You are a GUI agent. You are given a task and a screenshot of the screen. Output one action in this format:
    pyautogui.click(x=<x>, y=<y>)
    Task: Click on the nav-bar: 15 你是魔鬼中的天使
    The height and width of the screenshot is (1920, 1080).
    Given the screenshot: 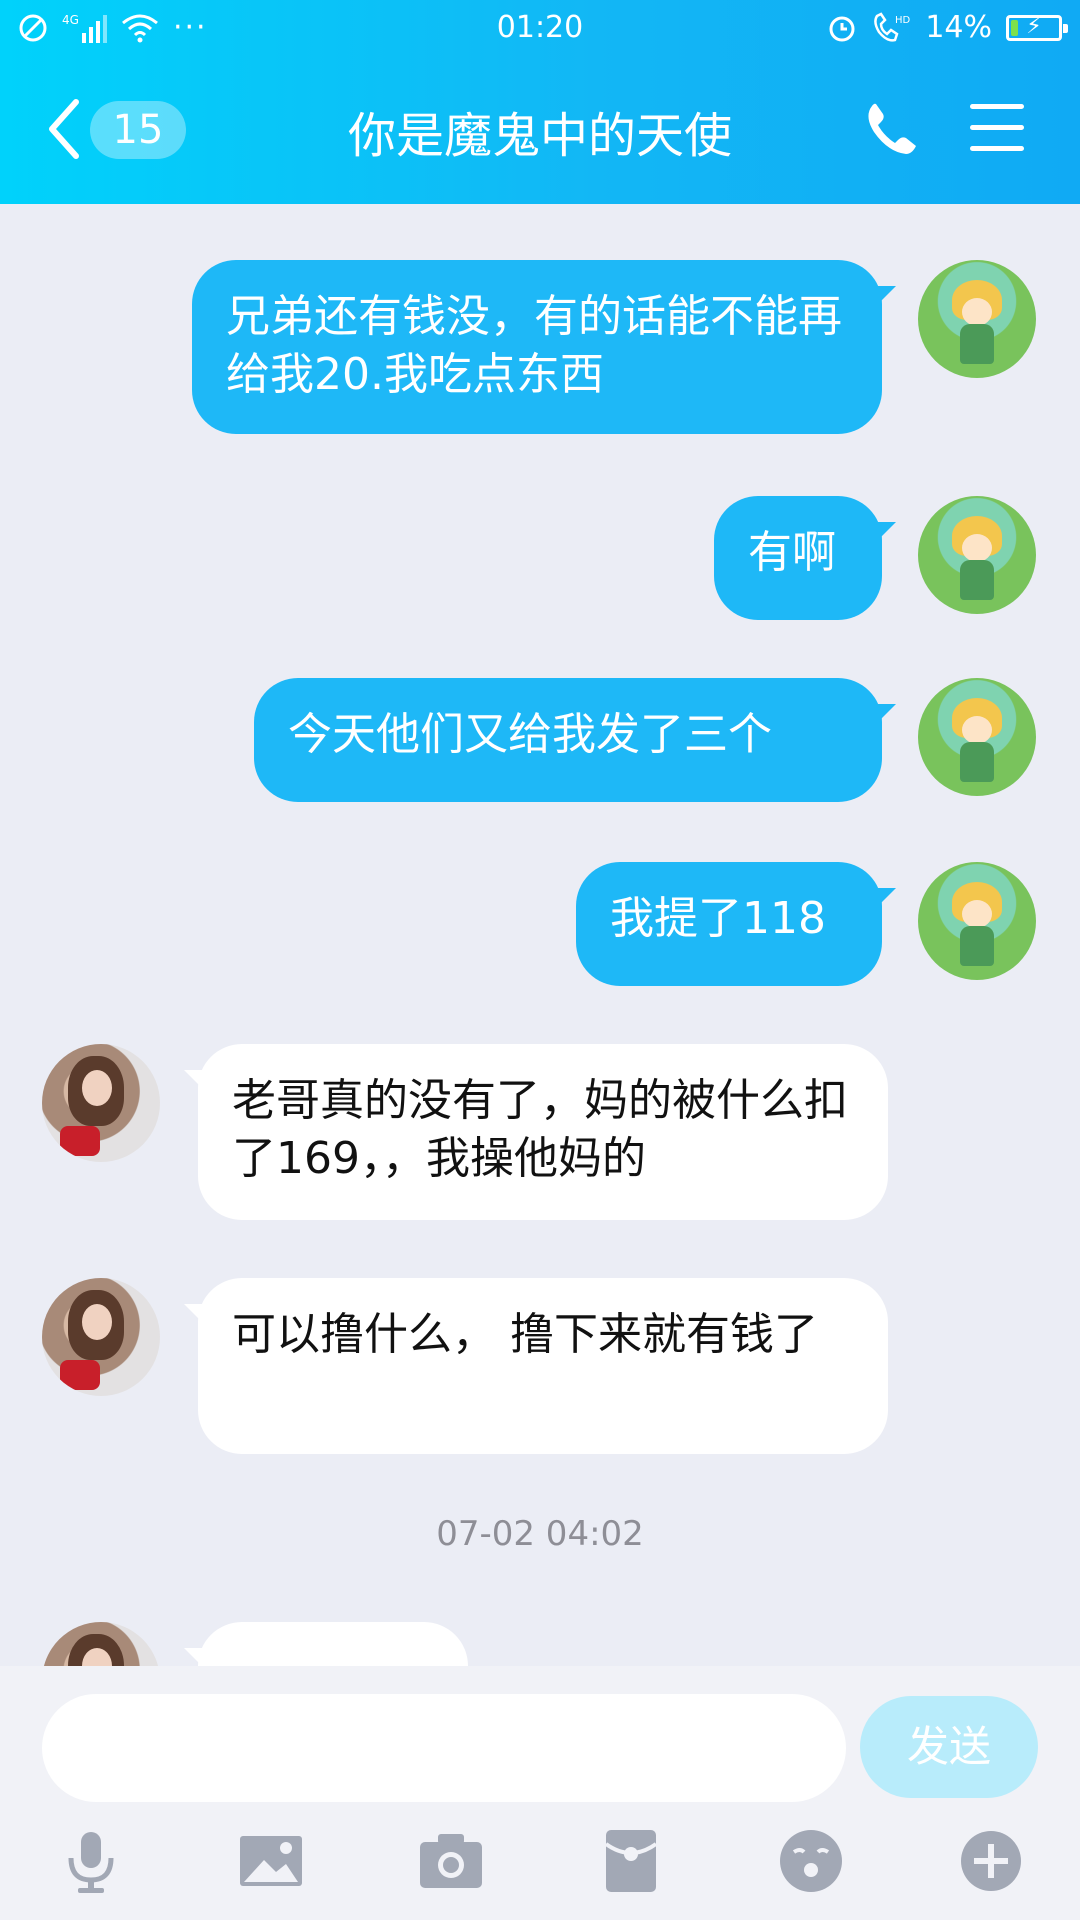 What is the action you would take?
    pyautogui.click(x=540, y=130)
    